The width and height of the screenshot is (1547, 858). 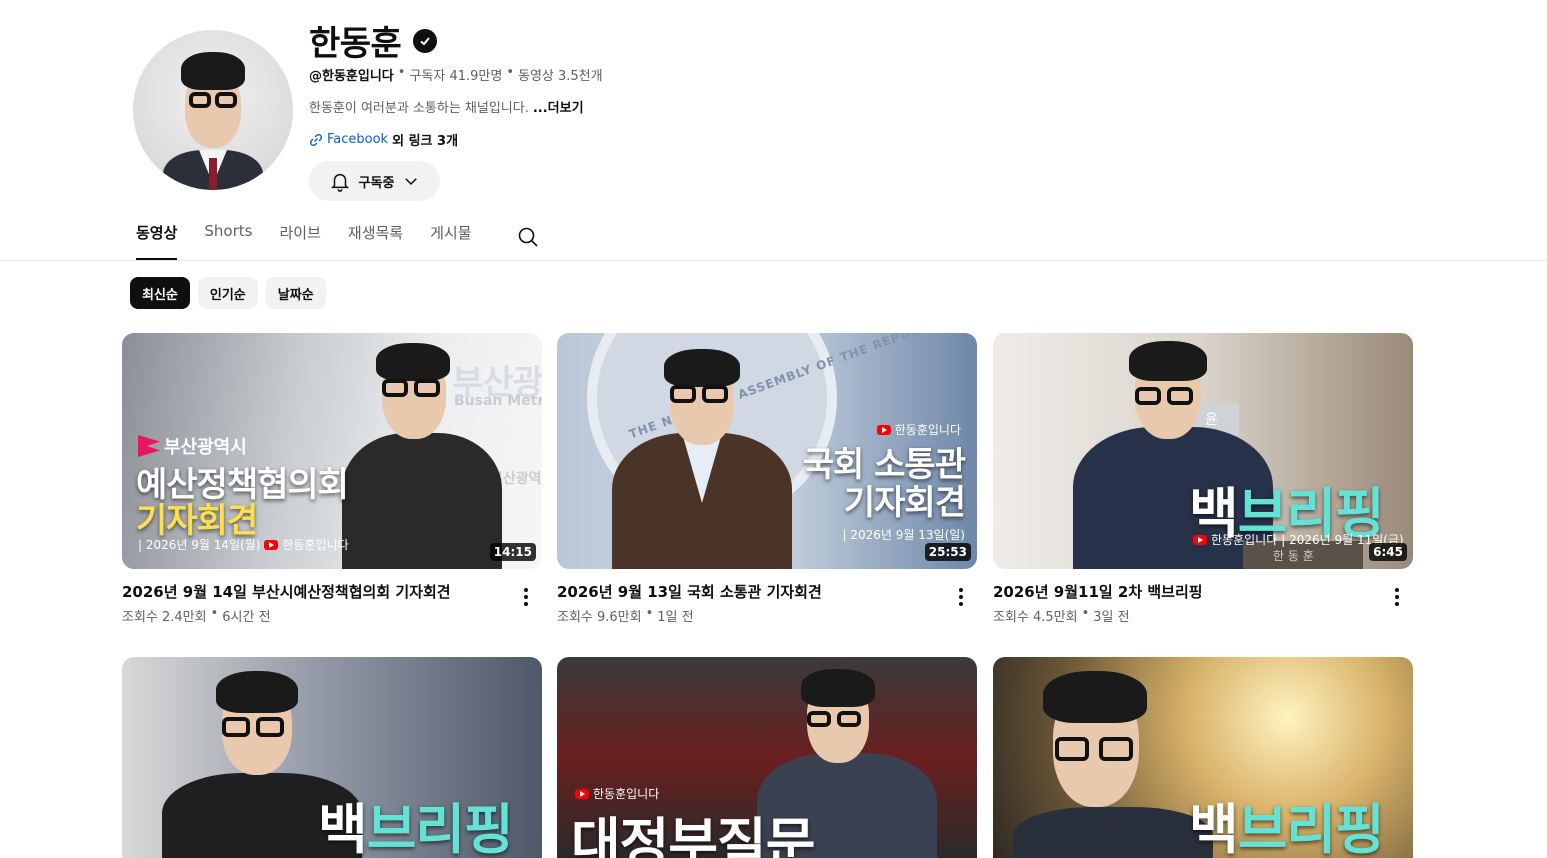 I want to click on channel-title: 한동훈, so click(x=373, y=40).